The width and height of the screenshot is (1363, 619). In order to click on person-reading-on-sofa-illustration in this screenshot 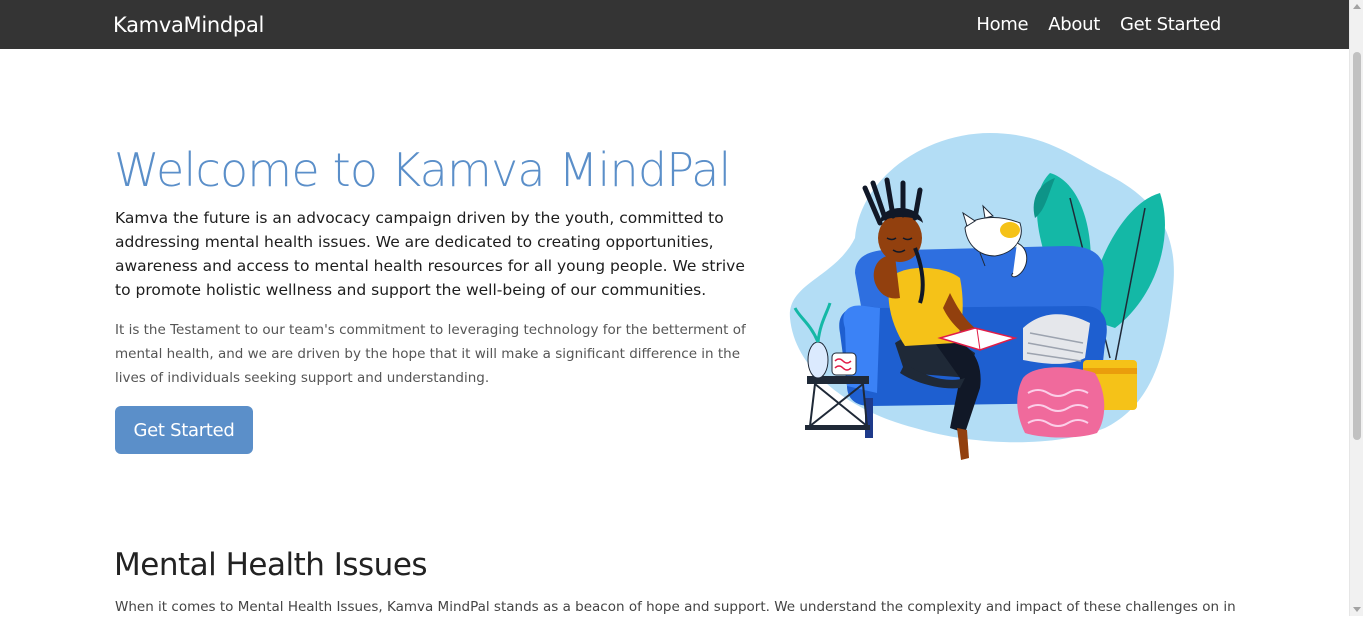, I will do `click(981, 296)`.